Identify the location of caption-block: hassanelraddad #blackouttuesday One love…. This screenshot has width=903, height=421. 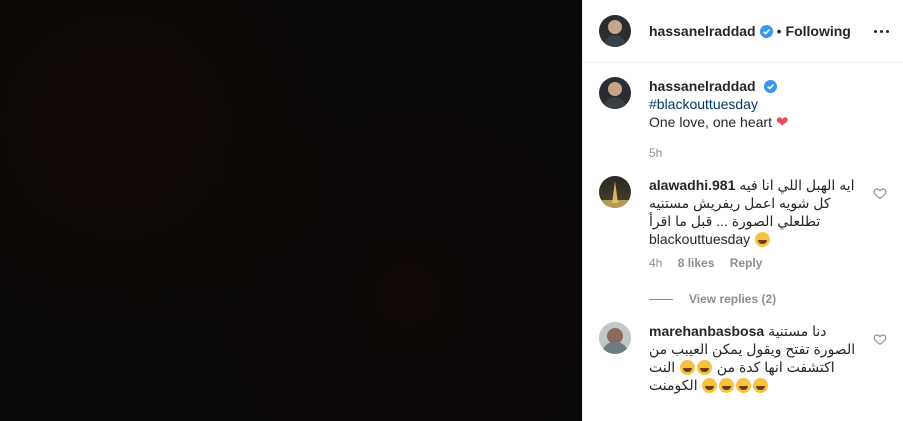
(743, 104).